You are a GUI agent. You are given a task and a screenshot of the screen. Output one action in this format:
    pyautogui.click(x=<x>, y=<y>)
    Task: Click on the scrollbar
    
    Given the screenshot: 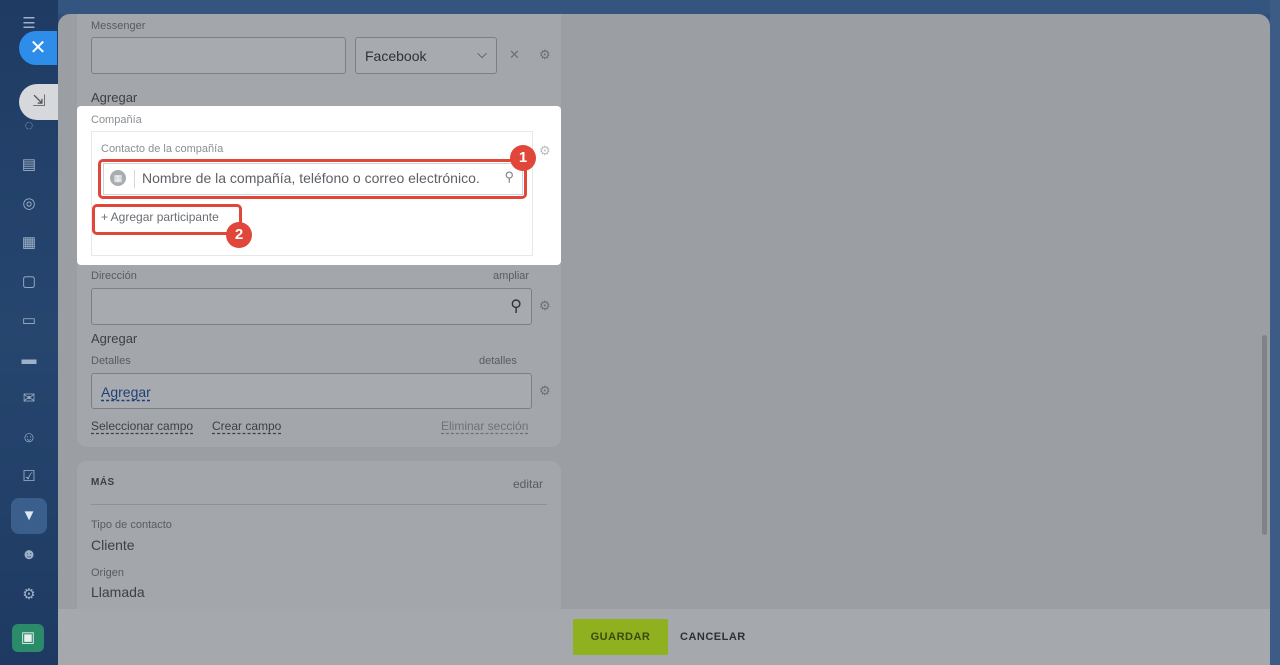 What is the action you would take?
    pyautogui.click(x=1264, y=435)
    